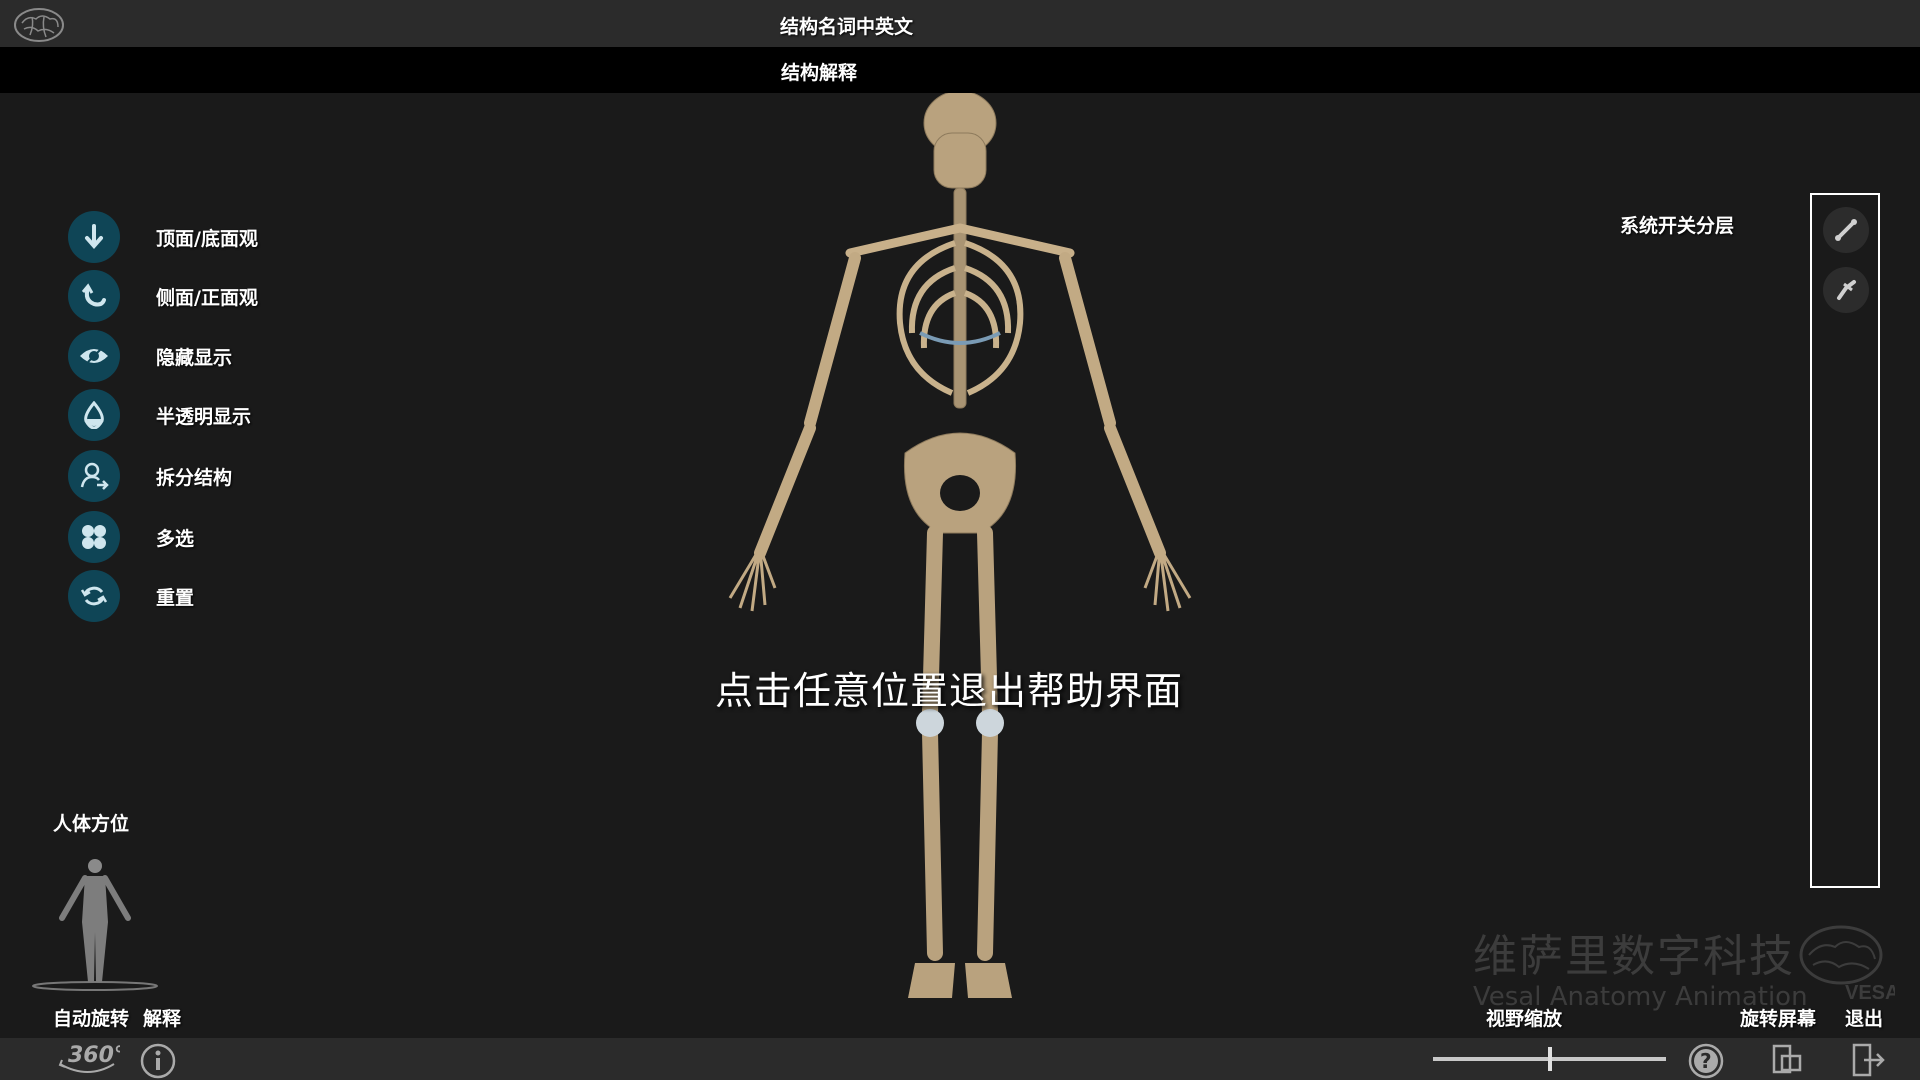 The height and width of the screenshot is (1080, 1920). I want to click on help-icon: ?, so click(1706, 1061).